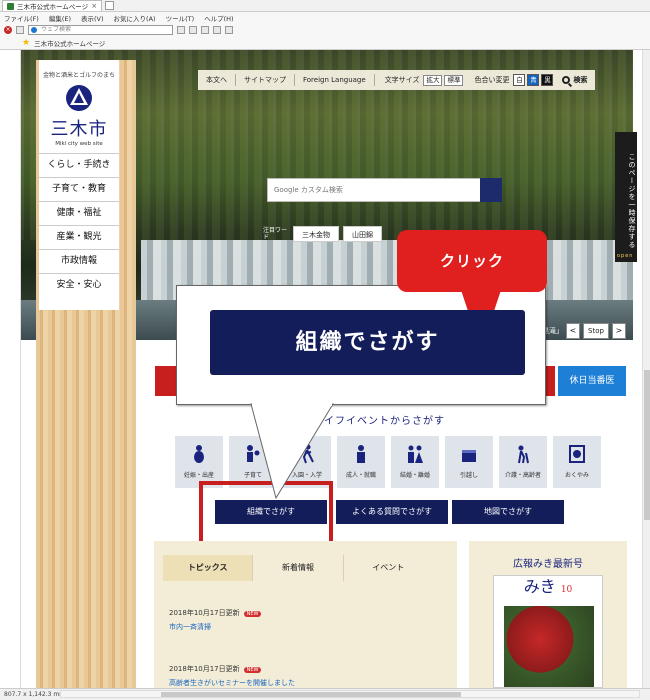 This screenshot has height=700, width=650. Describe the element at coordinates (307, 454) in the screenshot. I see `walking-child-icon` at that location.